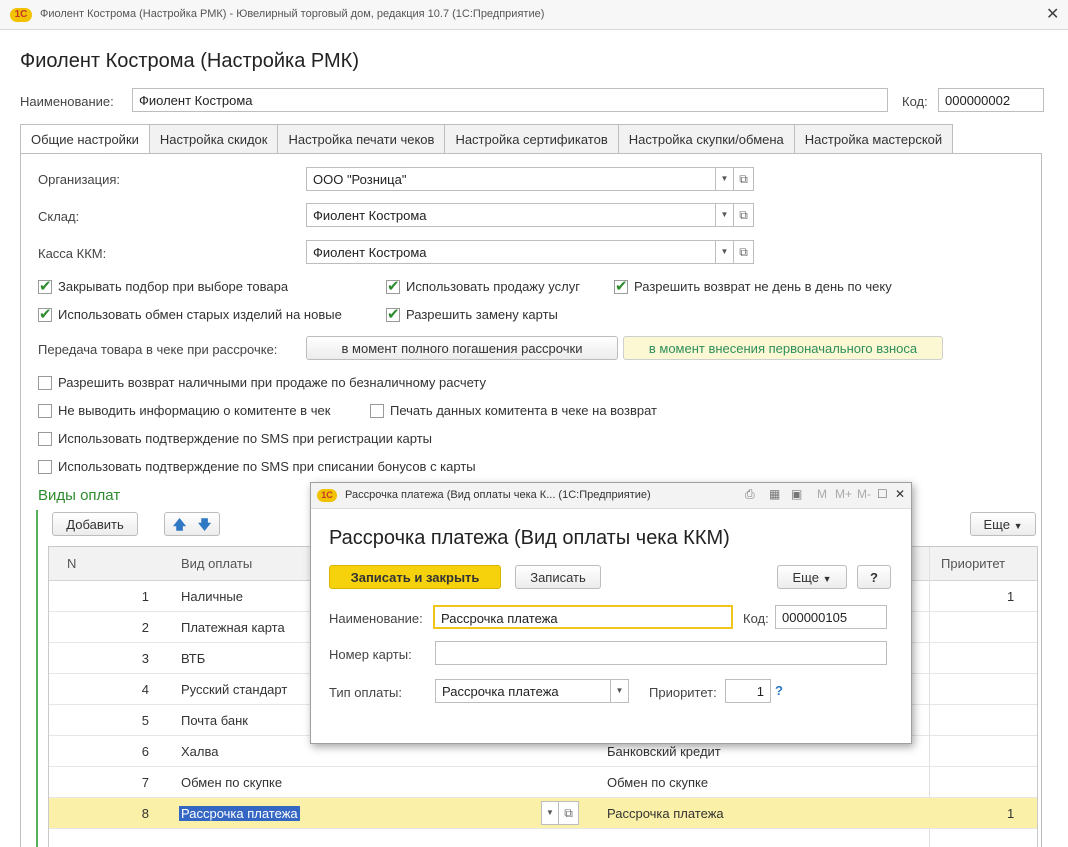 The width and height of the screenshot is (1068, 847). I want to click on warehouse-open-icon: ⧉, so click(744, 215).